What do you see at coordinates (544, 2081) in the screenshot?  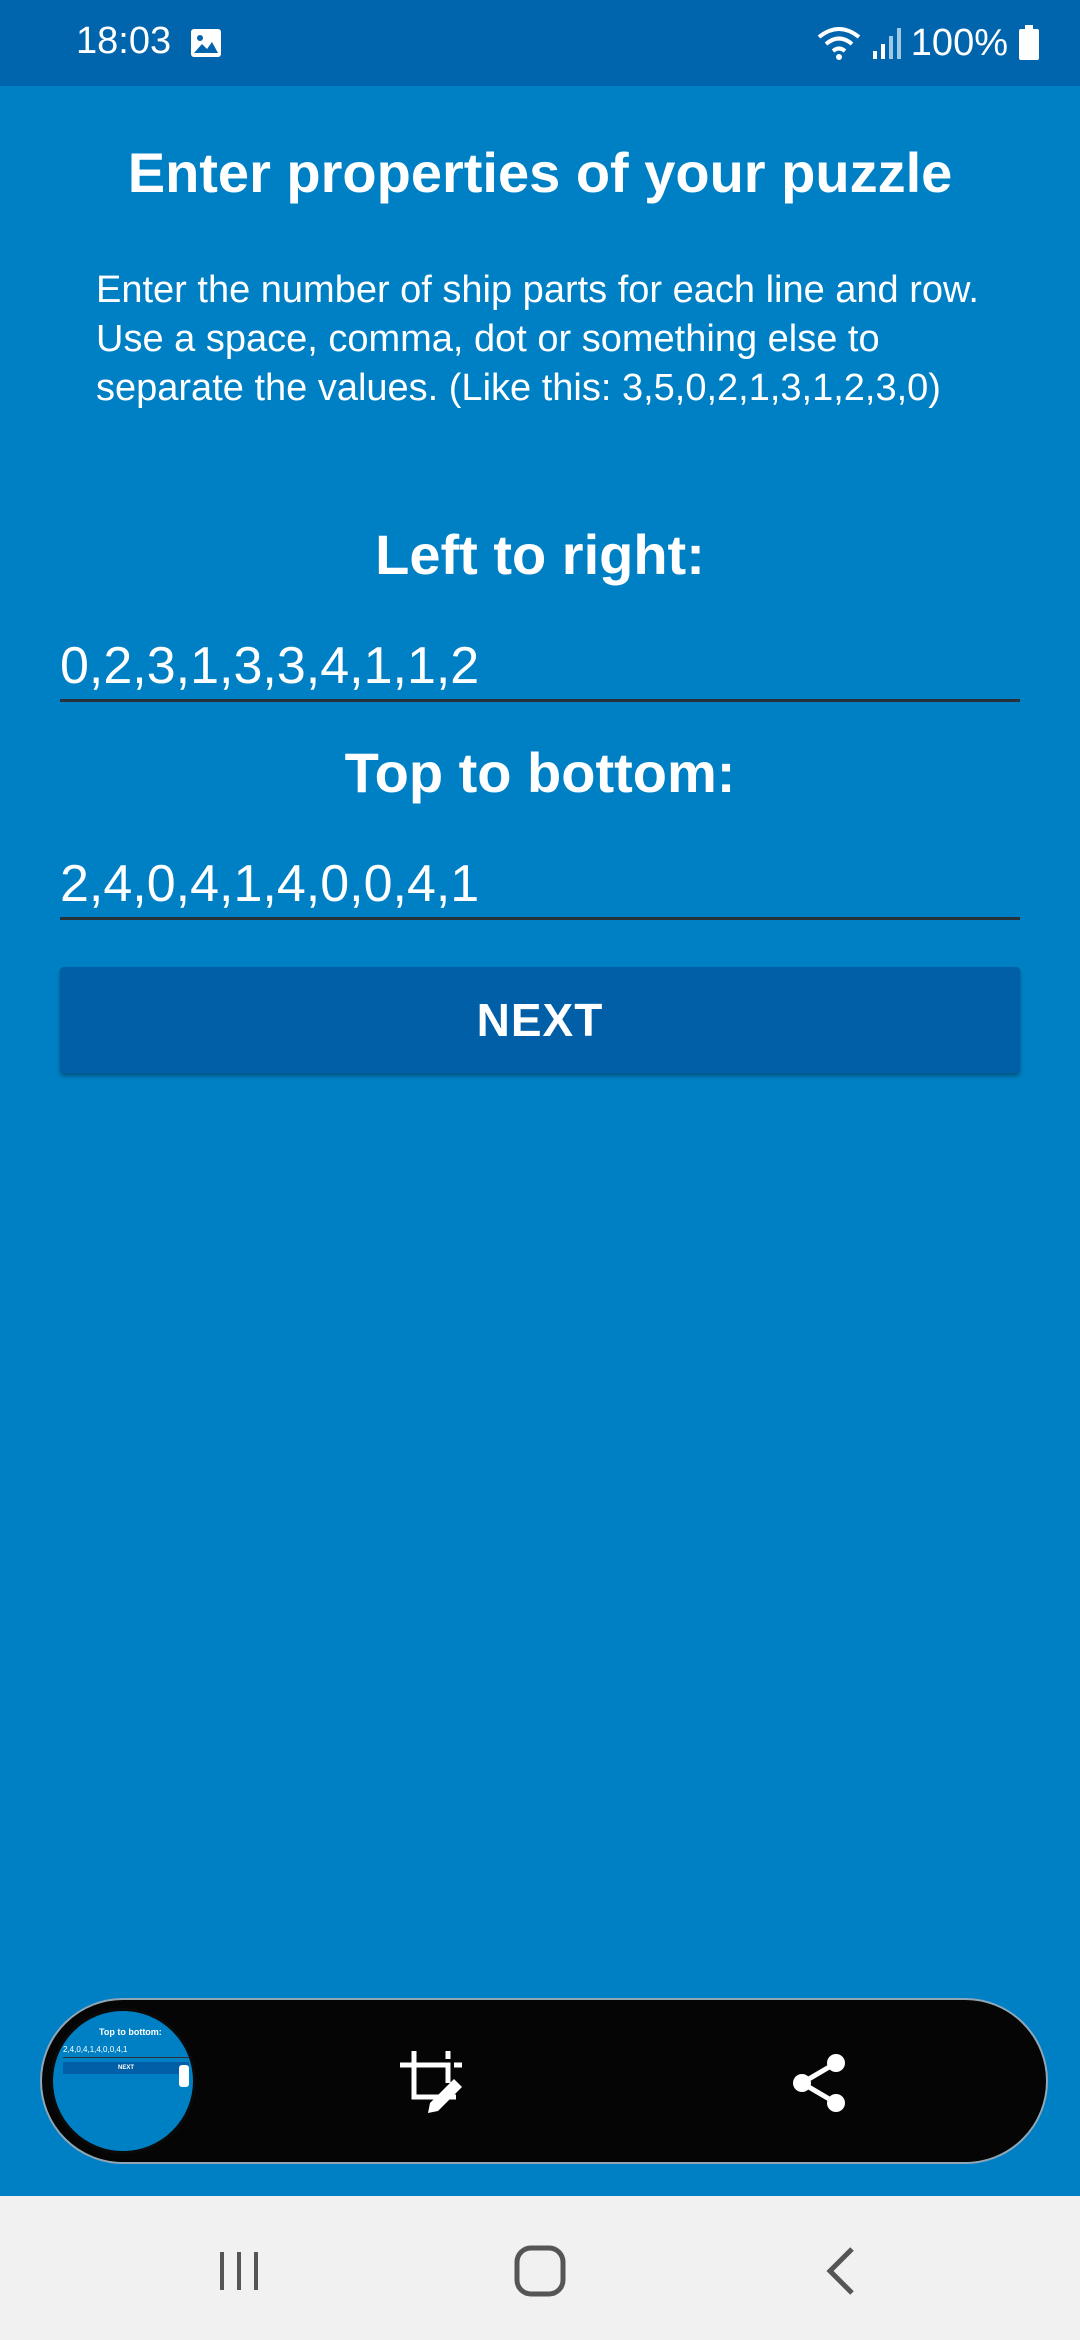 I see `screenshot-toolbar: Top to bottom: 2,4,0,4,1,4,0,0,4,1 NEXT` at bounding box center [544, 2081].